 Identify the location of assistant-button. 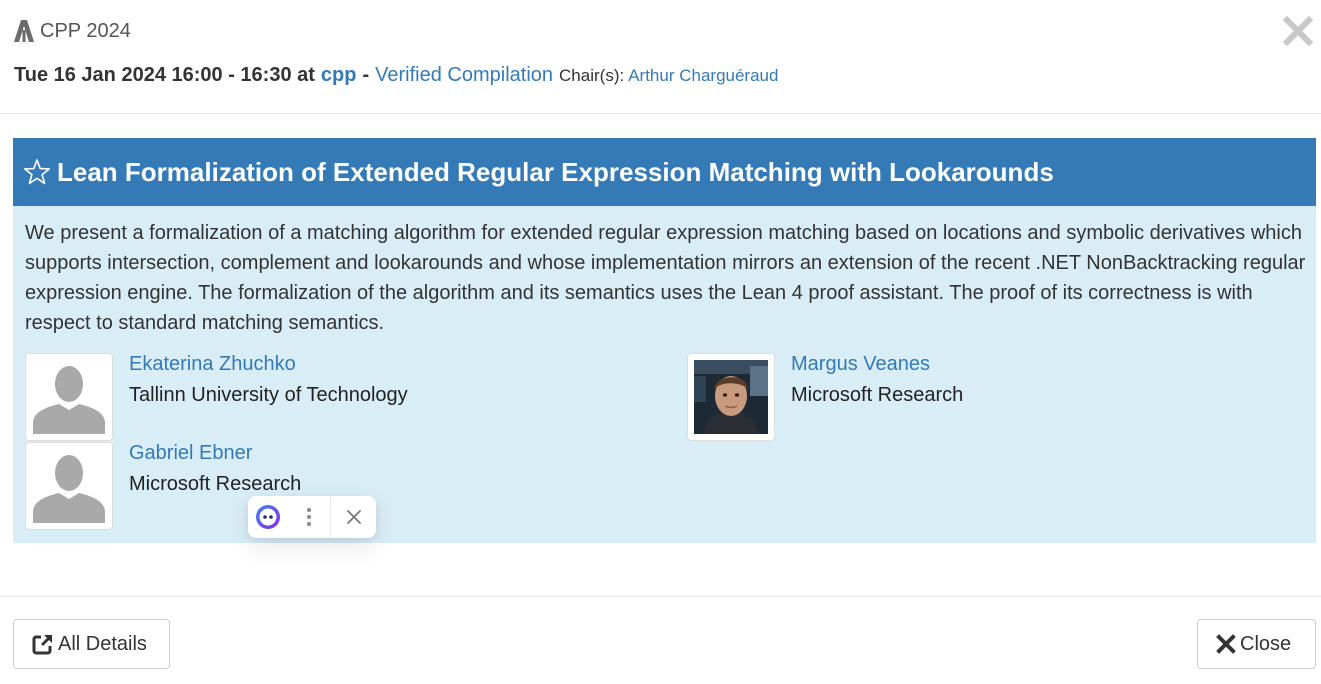
(268, 517).